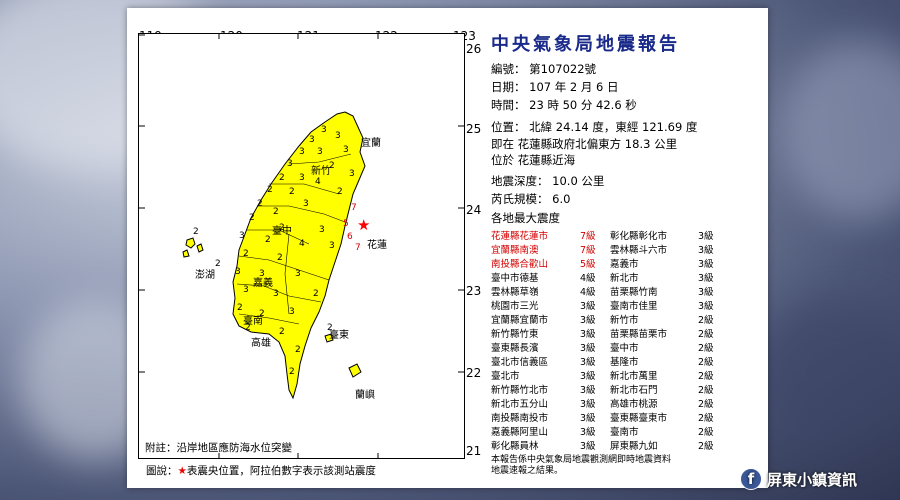  What do you see at coordinates (564, 105) in the screenshot?
I see `report-time: 時間： 23 時 50 分 42.6 秒` at bounding box center [564, 105].